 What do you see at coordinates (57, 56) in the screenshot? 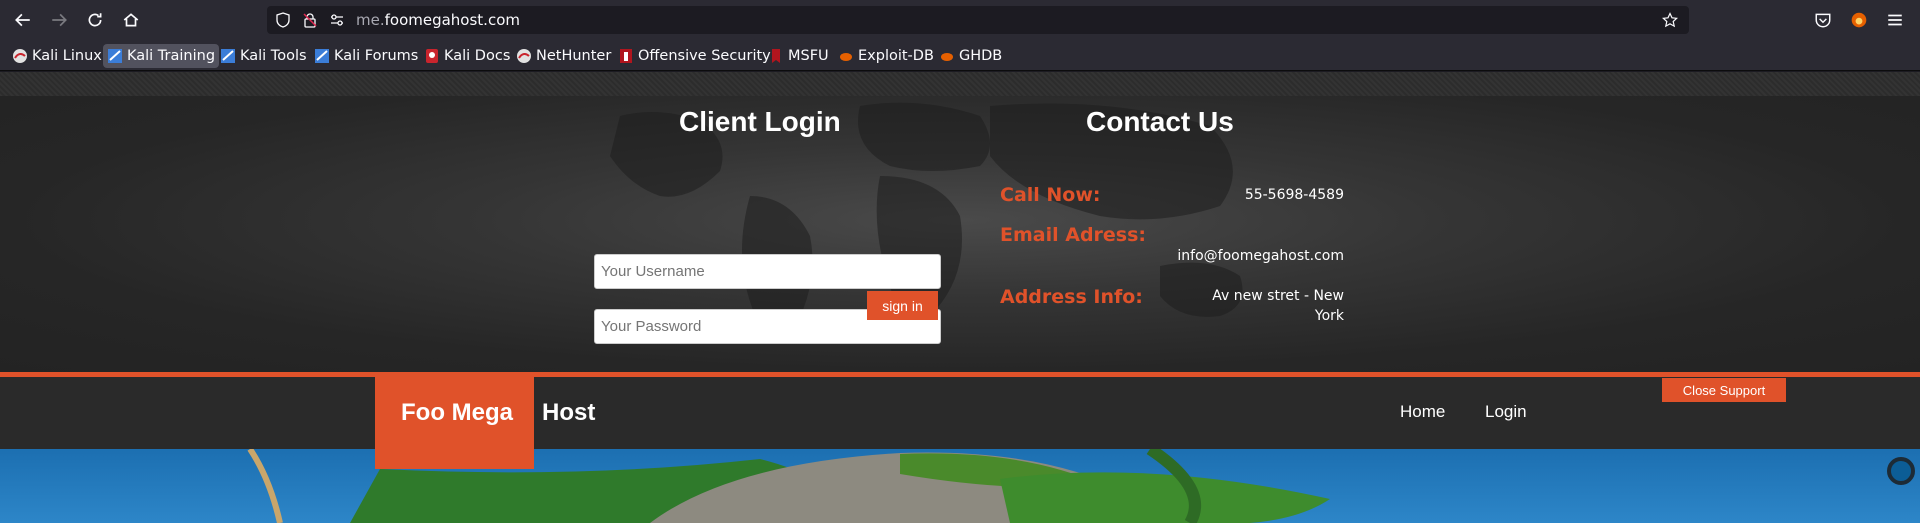
I see `bookmark-kali-linux: Kali Linux` at bounding box center [57, 56].